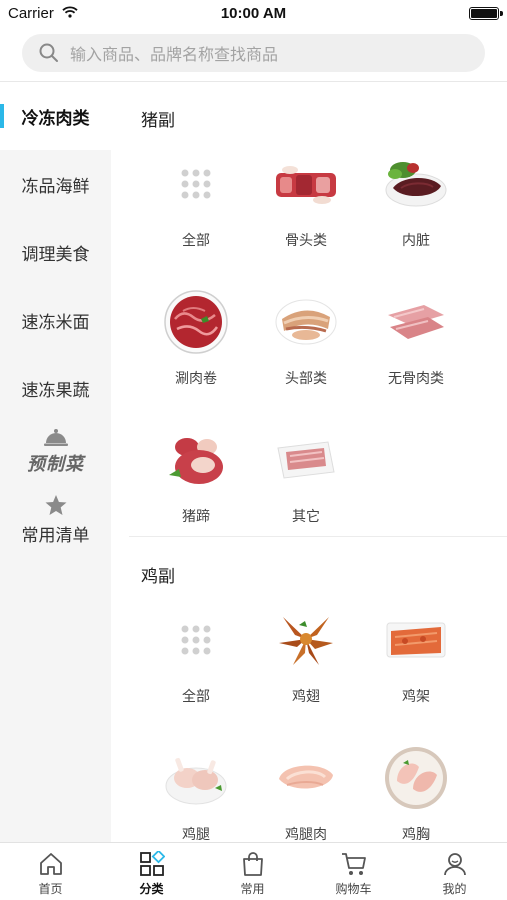  What do you see at coordinates (196, 778) in the screenshot?
I see `chicken-legs-image` at bounding box center [196, 778].